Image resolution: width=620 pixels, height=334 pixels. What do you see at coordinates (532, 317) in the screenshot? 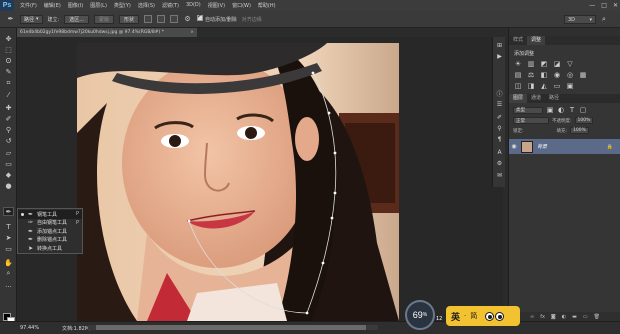
I see `link-layers-icon: ∞` at bounding box center [532, 317].